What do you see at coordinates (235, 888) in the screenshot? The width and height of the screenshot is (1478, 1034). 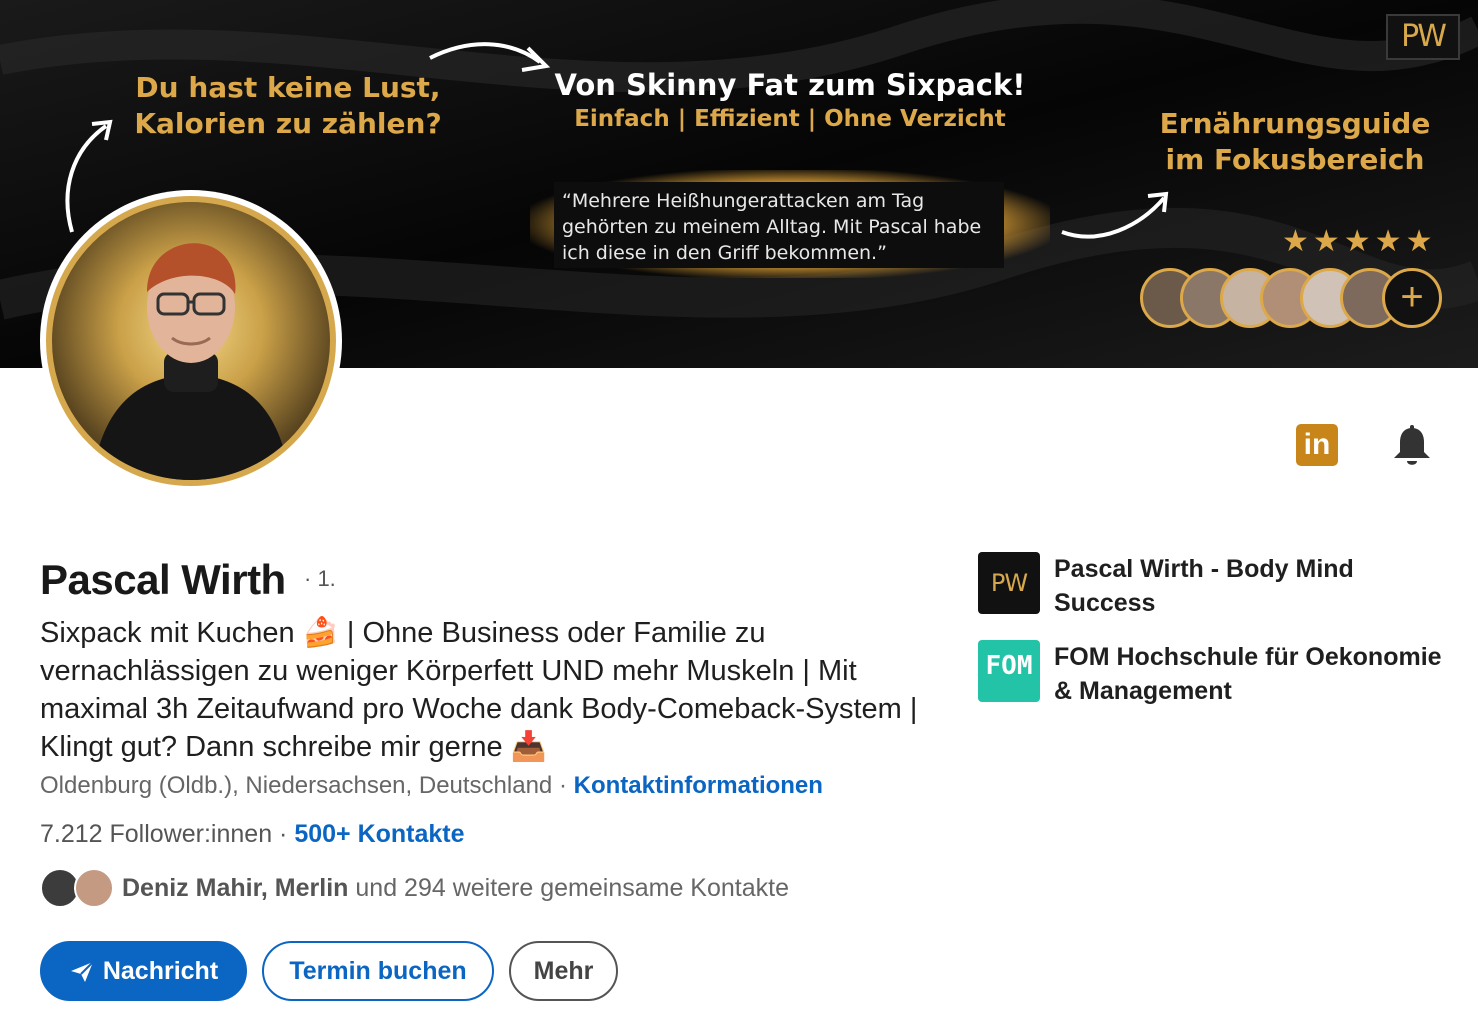 I see `mutual-names: Deniz Mahir, Merlin` at bounding box center [235, 888].